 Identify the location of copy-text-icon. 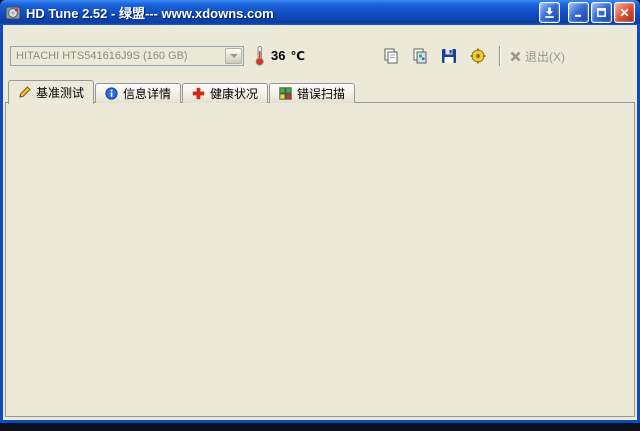
(391, 56).